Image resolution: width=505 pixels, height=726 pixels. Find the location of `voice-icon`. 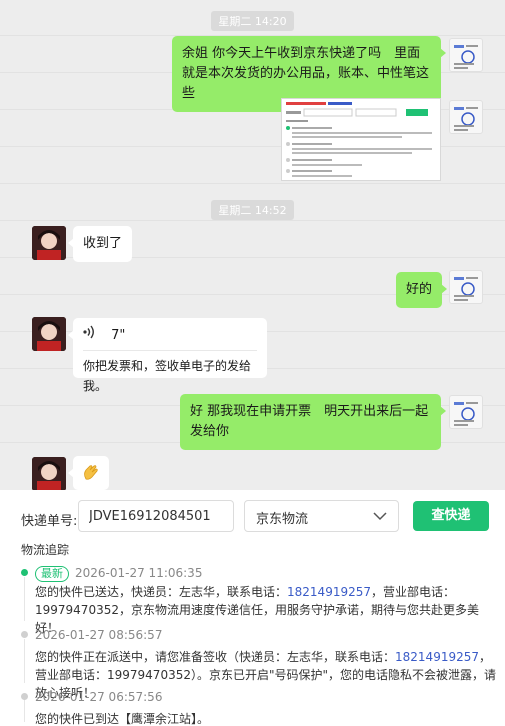

voice-icon is located at coordinates (90, 335).